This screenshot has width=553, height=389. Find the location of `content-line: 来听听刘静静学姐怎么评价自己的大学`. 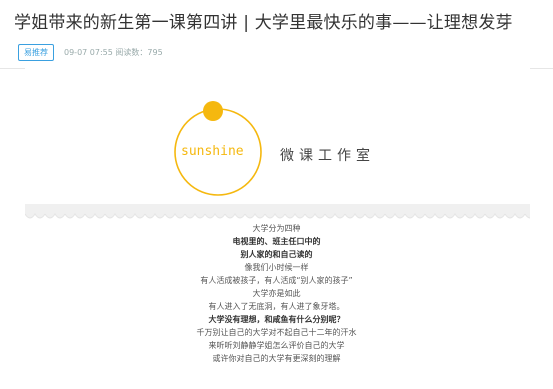

content-line: 来听听刘静静学姐怎么评价自己的大学 is located at coordinates (276, 345).